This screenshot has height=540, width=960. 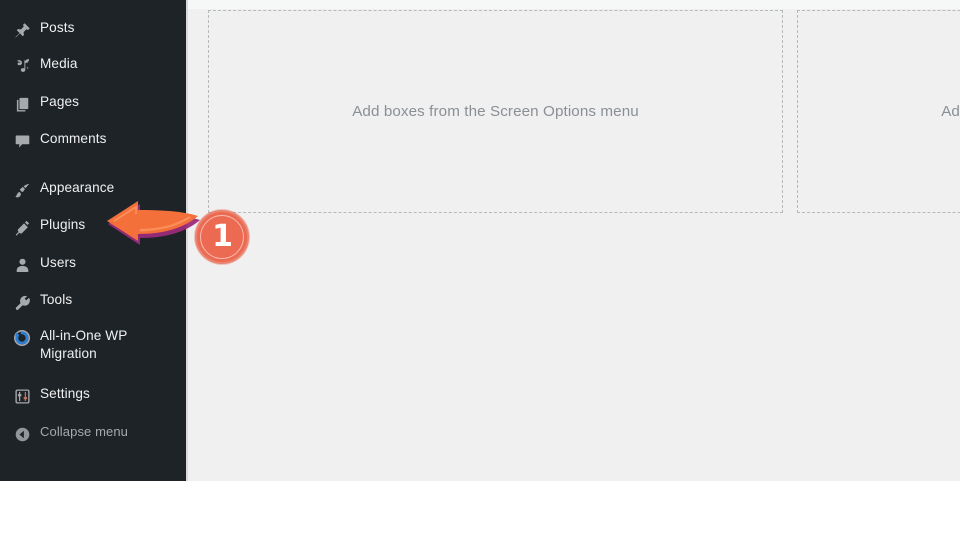 What do you see at coordinates (574, 4) in the screenshot?
I see `content-top-strip` at bounding box center [574, 4].